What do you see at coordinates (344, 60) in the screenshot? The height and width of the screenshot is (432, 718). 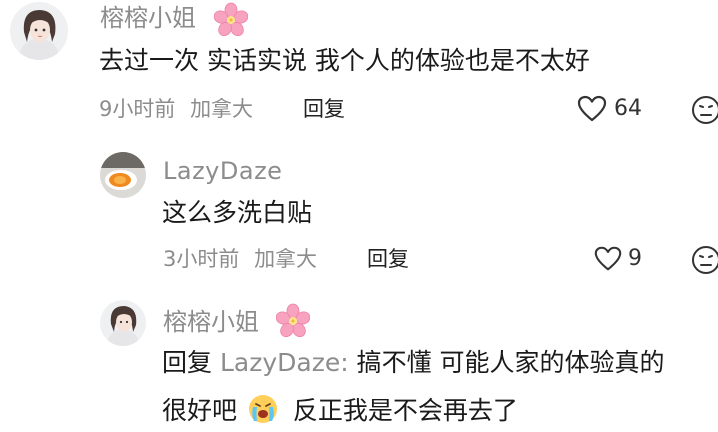 I see `comment-text: 去过一次 实话实说 我个人的体验也是不太好` at bounding box center [344, 60].